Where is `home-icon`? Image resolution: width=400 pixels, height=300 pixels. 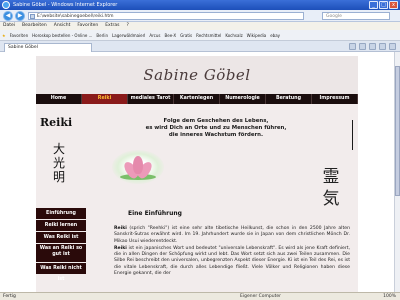
home-icon is located at coordinates (352, 46).